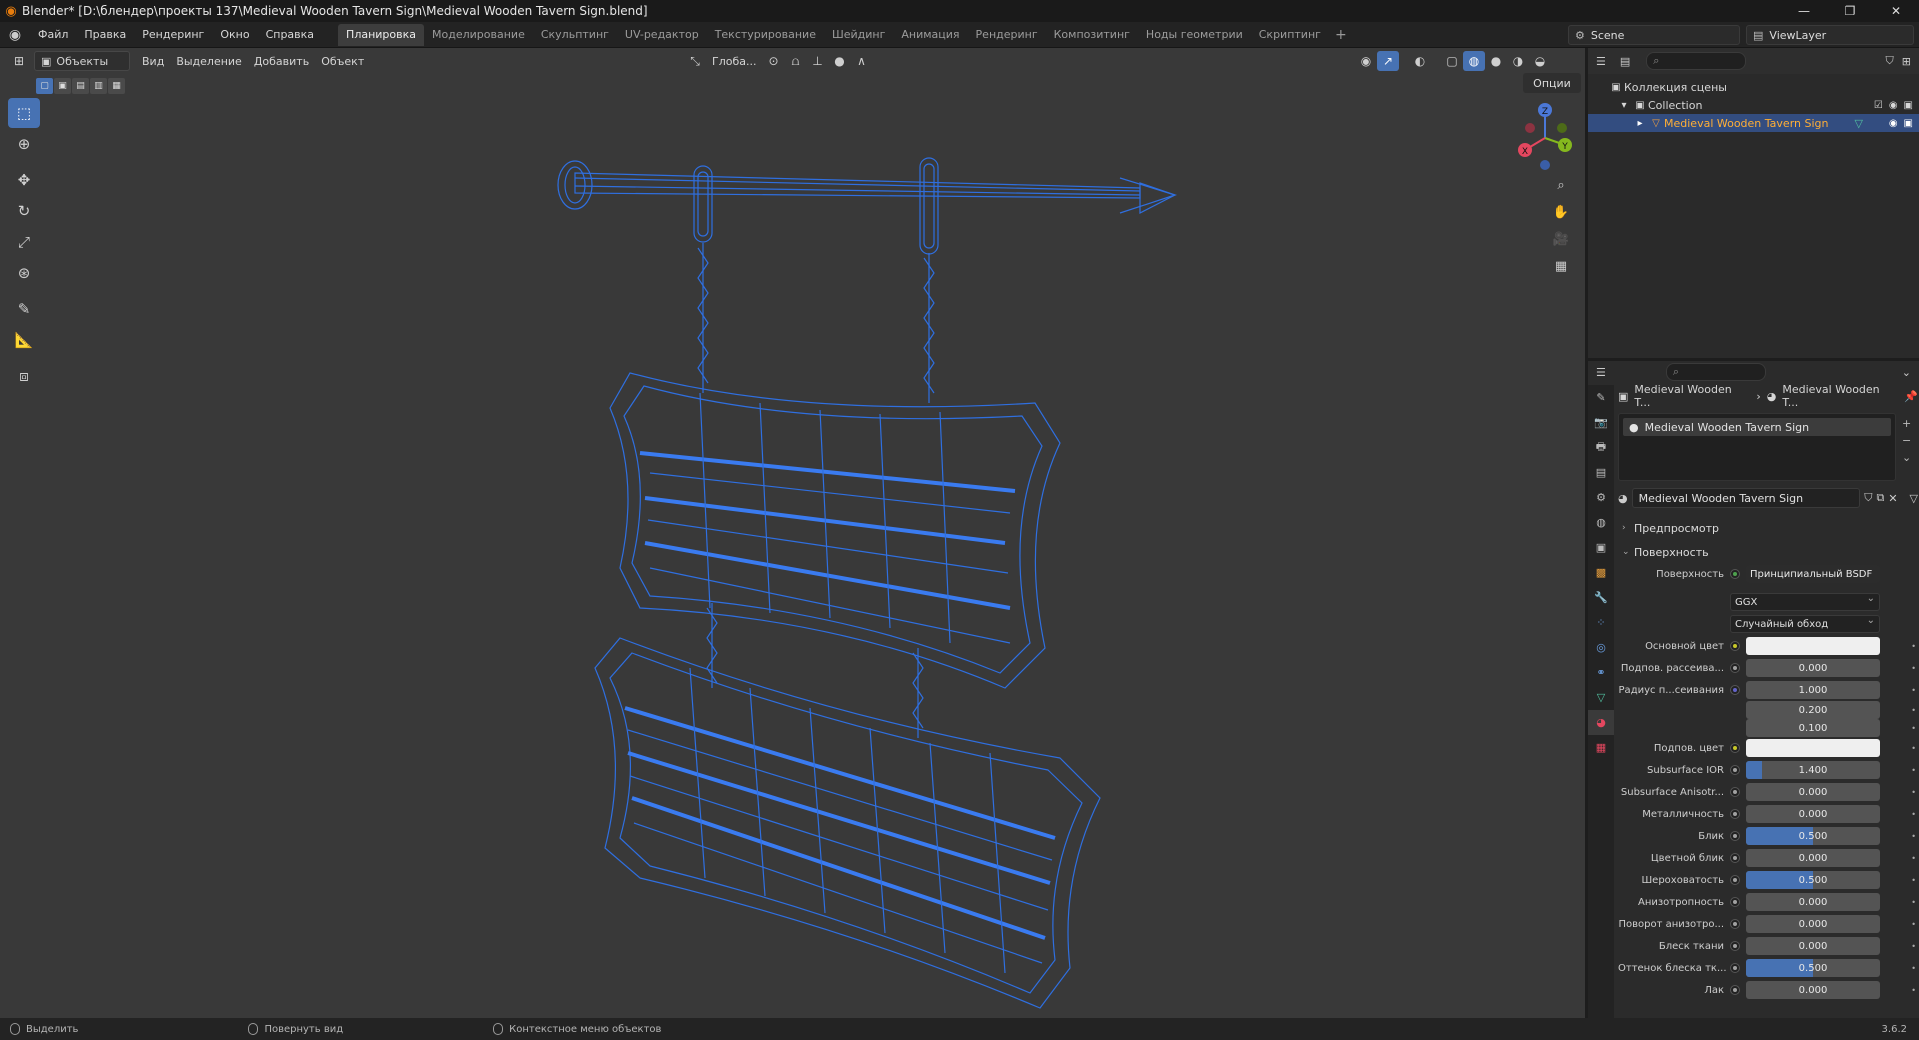 This screenshot has height=1040, width=1919. What do you see at coordinates (1878, 105) in the screenshot?
I see `checkbox-icon: ☑` at bounding box center [1878, 105].